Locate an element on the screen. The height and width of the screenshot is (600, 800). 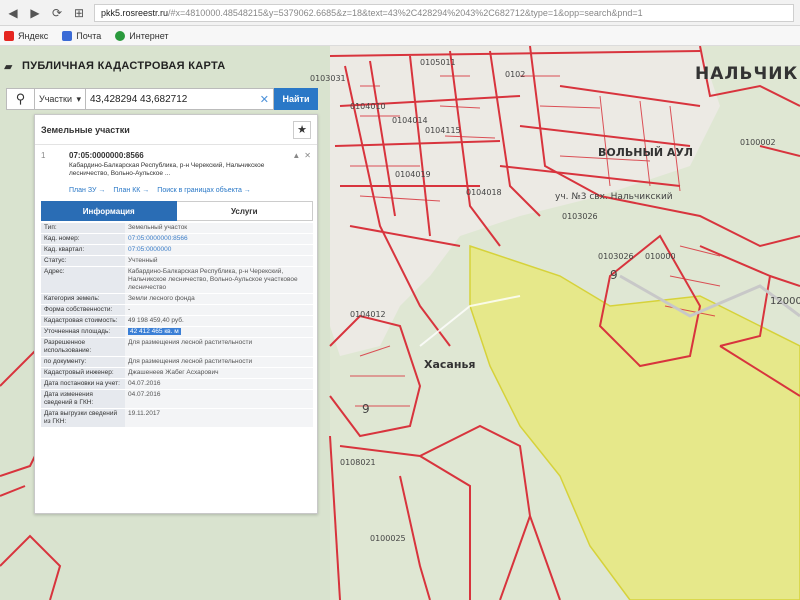
note-label: уч. №3 свх. Нальчикский is located at coordinates (614, 197).